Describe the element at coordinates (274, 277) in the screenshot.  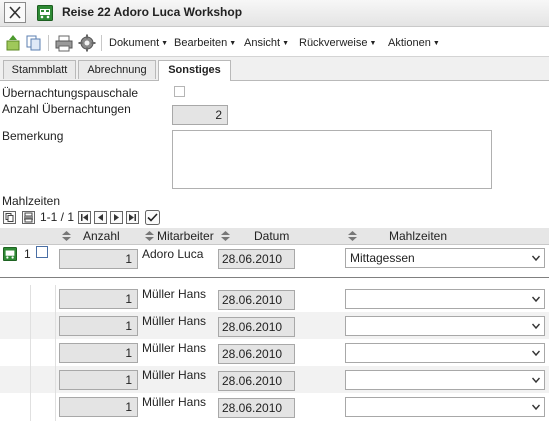
I see `group-separator` at that location.